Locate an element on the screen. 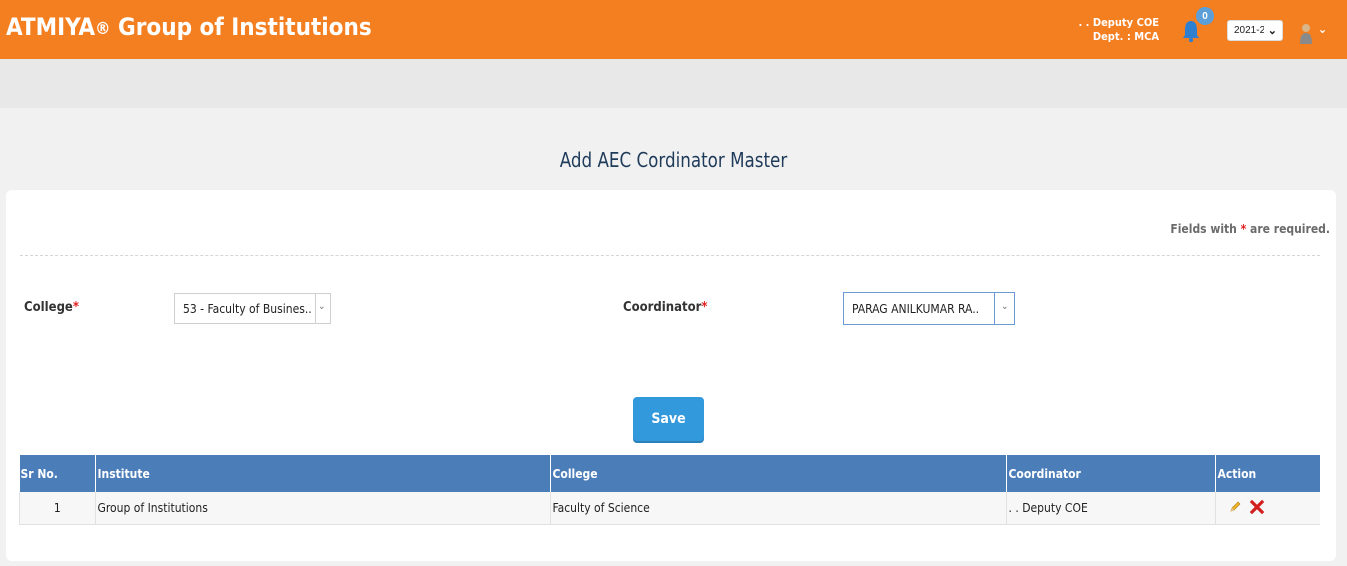 The image size is (1347, 566). save-button: Save is located at coordinates (668, 419).